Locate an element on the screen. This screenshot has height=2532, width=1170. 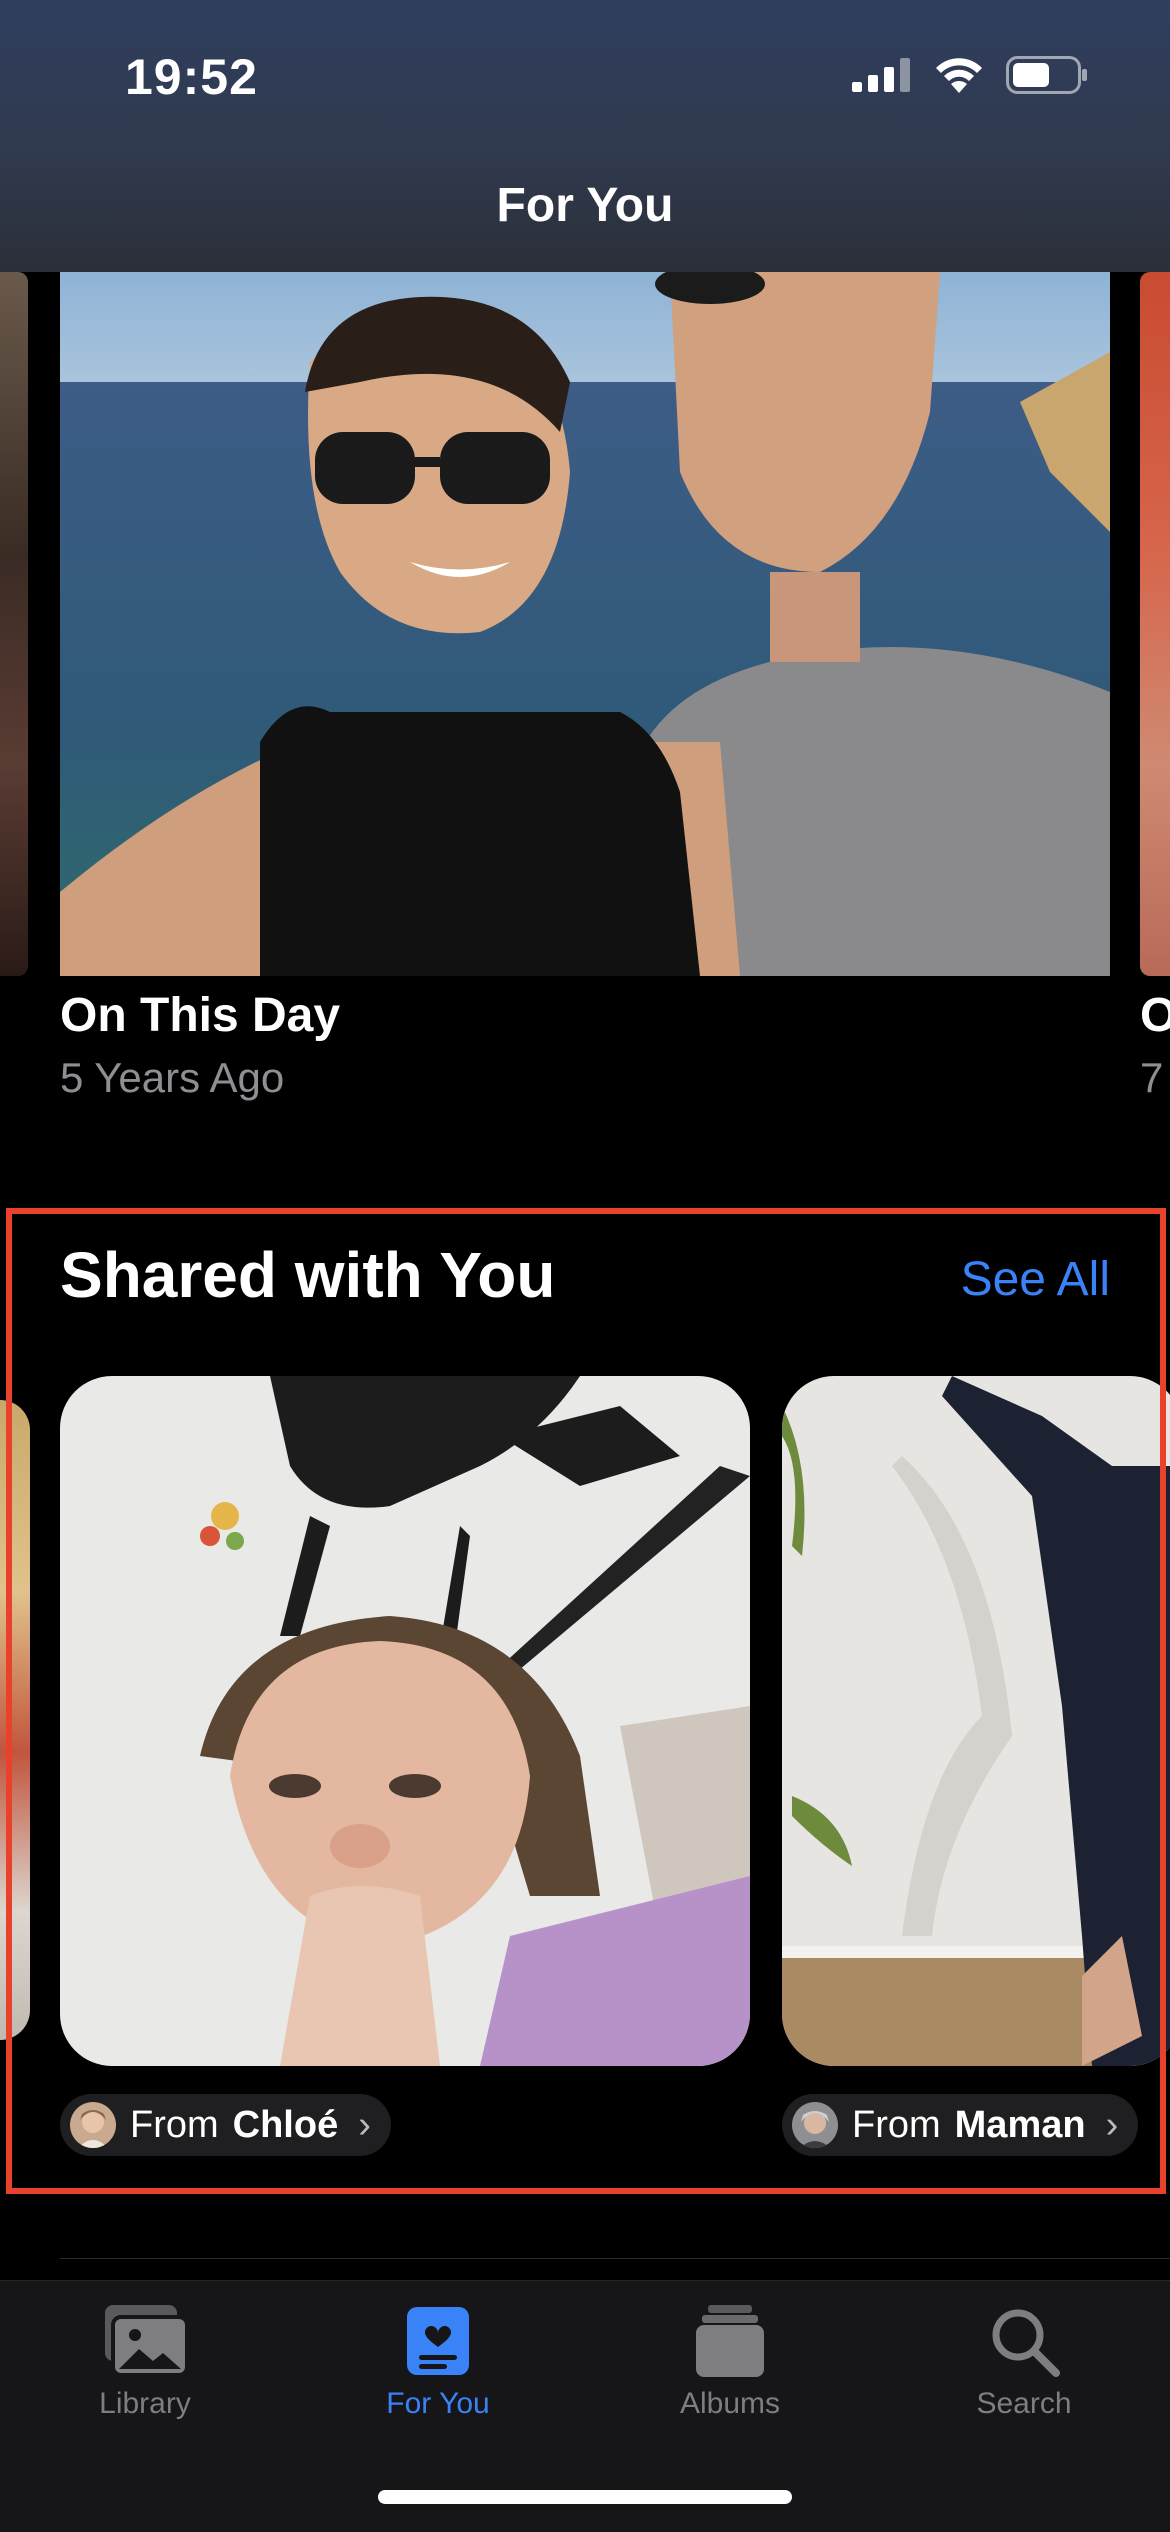
search-icon is located at coordinates (1026, 2343).